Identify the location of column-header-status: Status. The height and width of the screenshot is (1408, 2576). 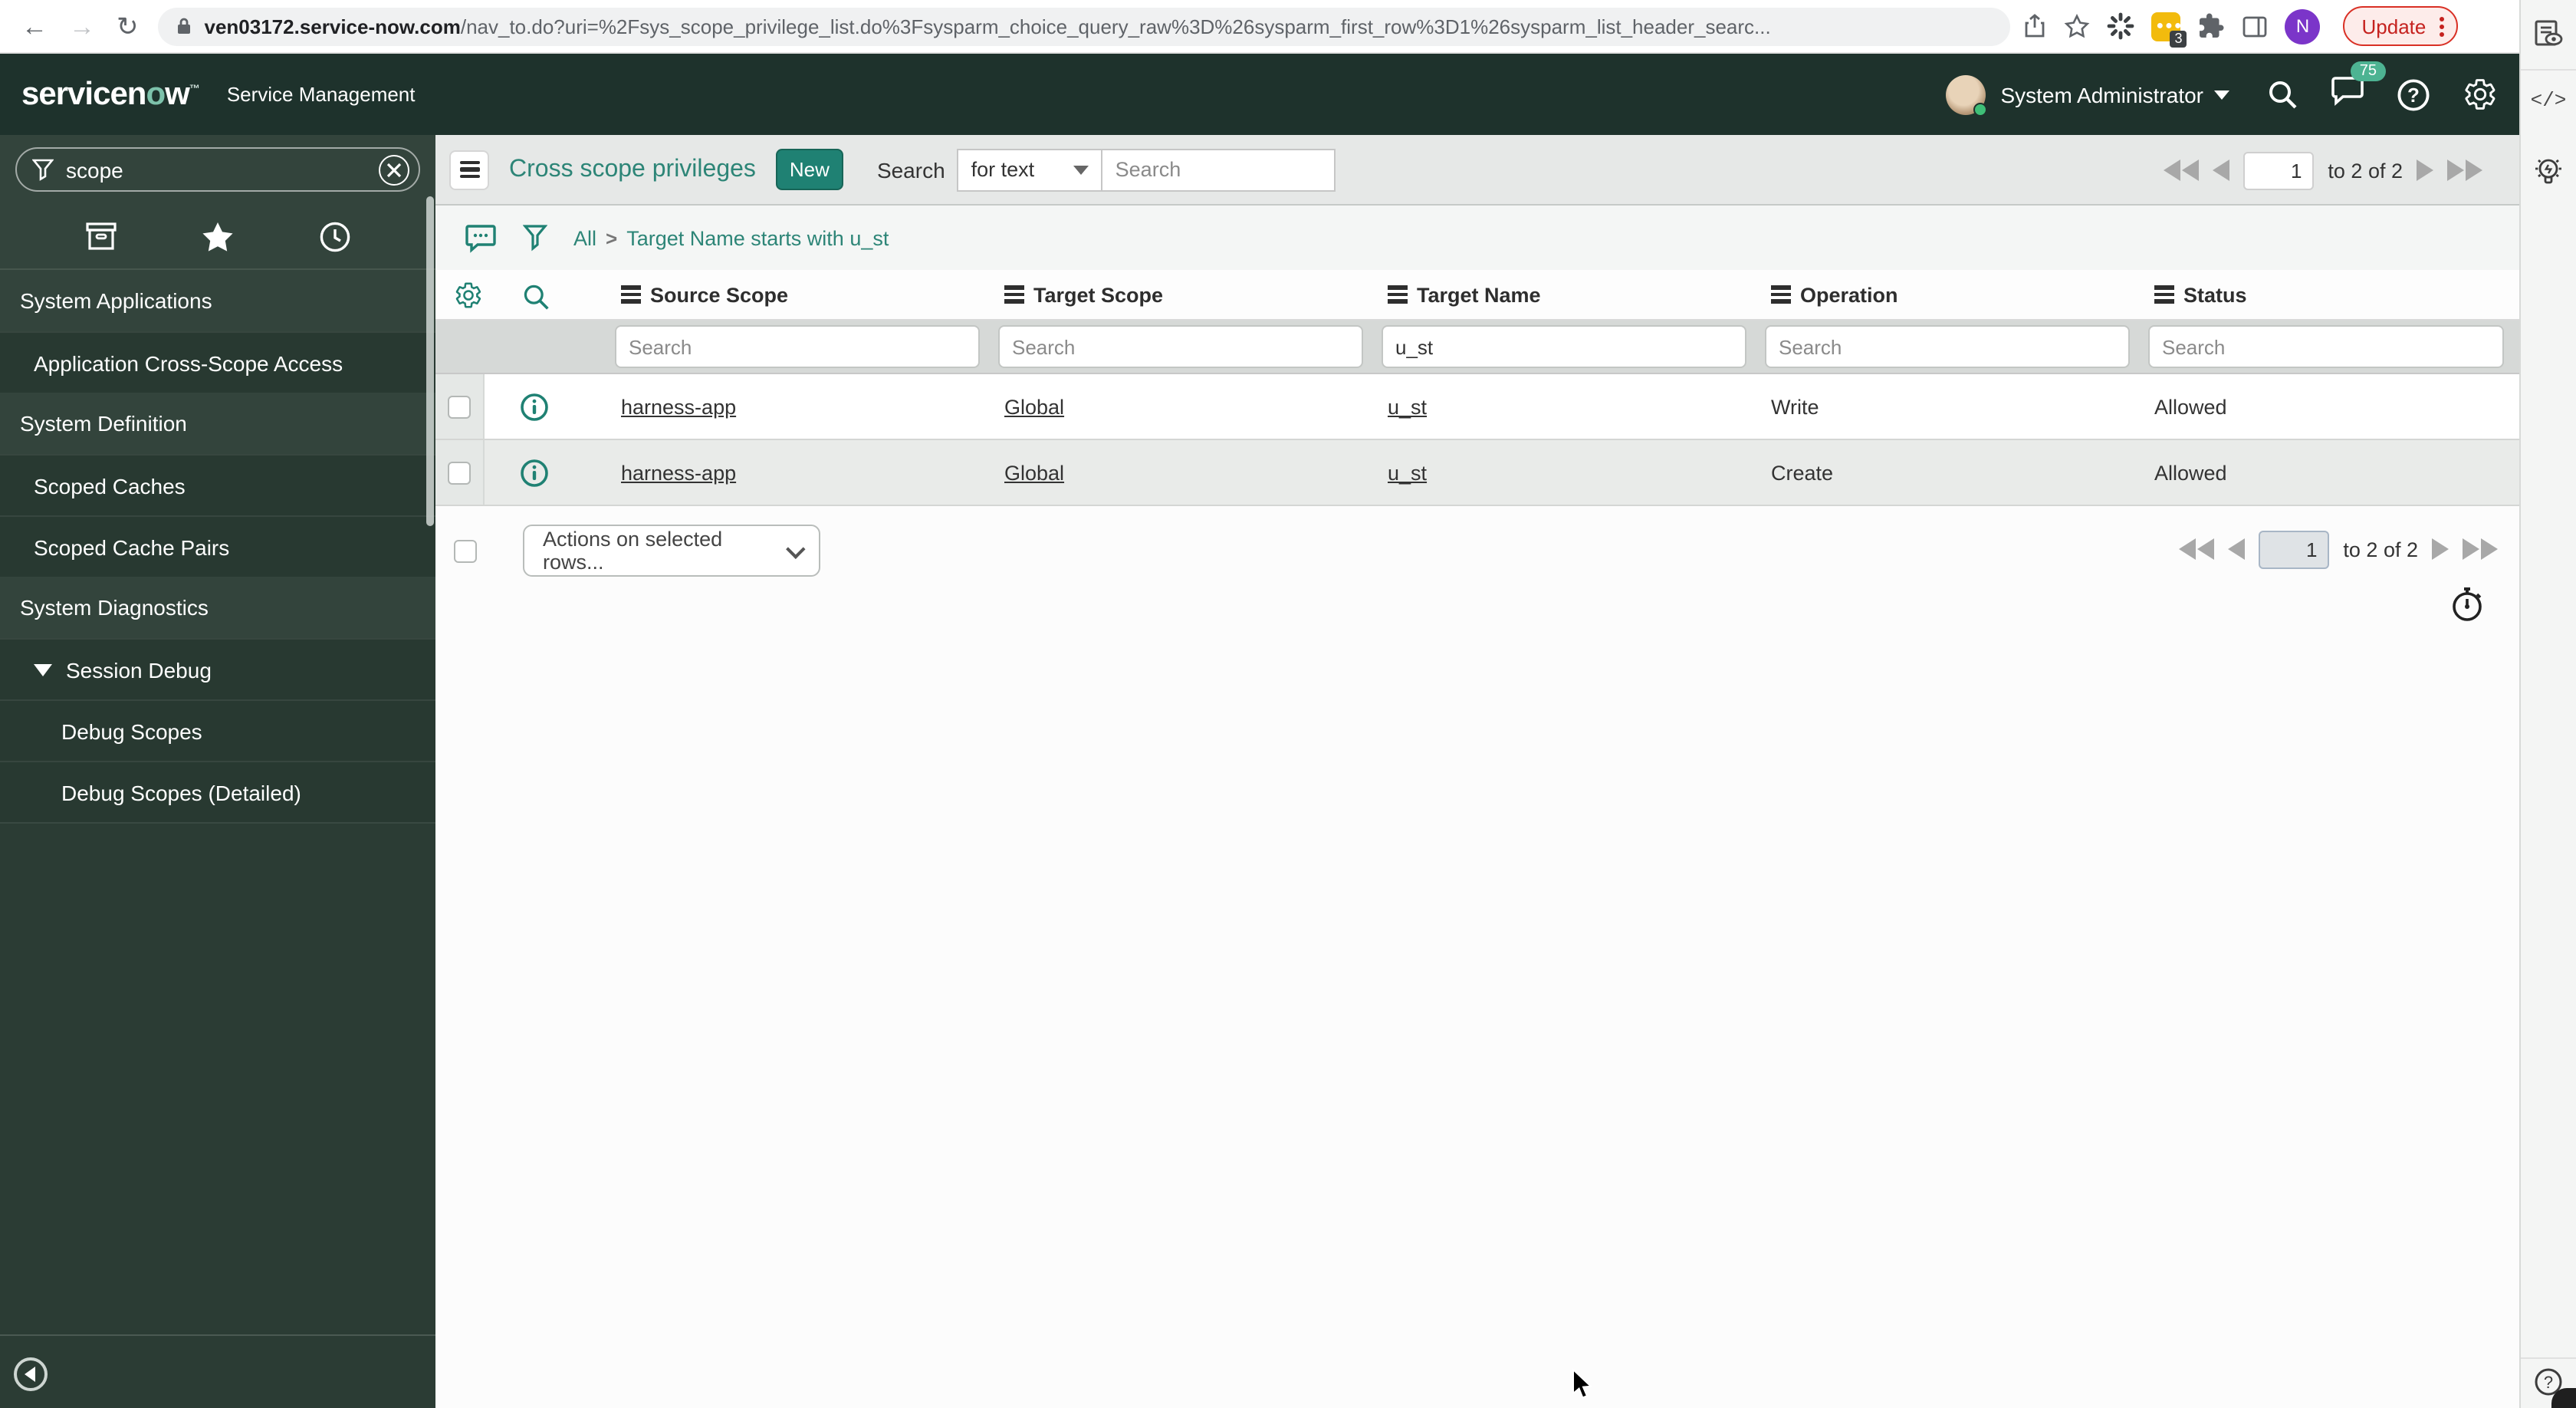
(2332, 295).